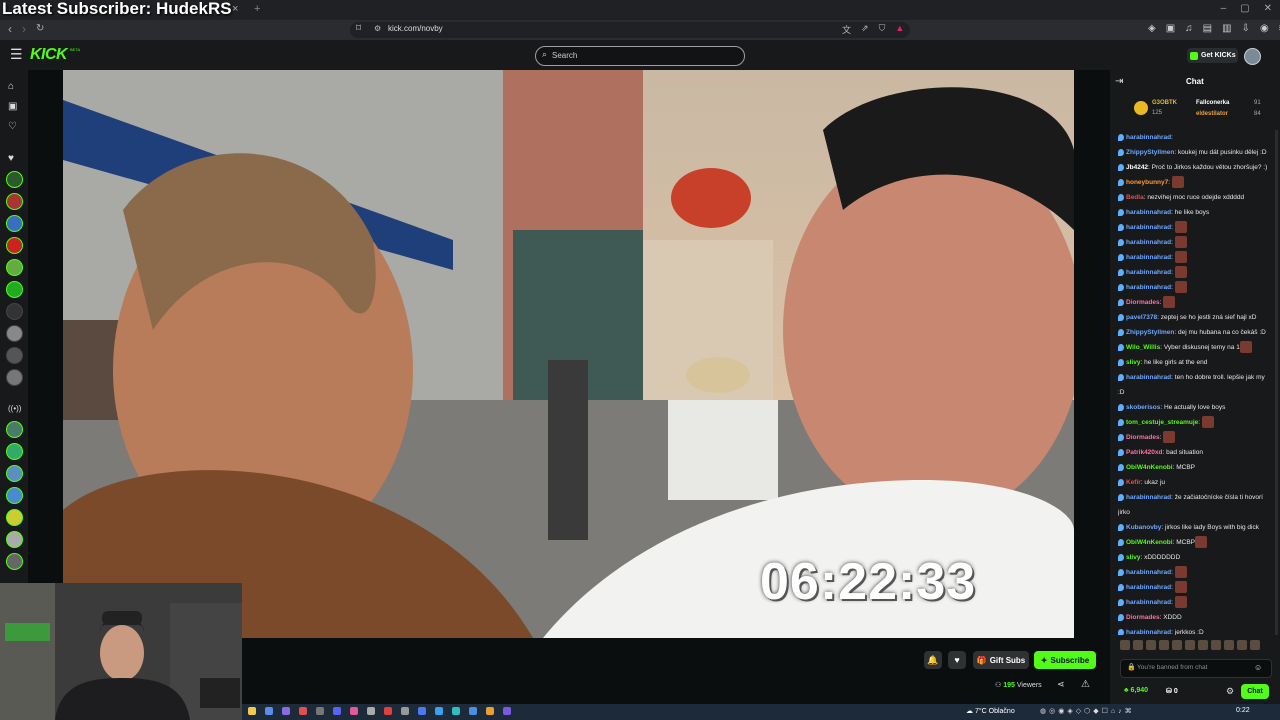 This screenshot has height=720, width=1280. I want to click on share-page-icon: ⇗, so click(865, 29).